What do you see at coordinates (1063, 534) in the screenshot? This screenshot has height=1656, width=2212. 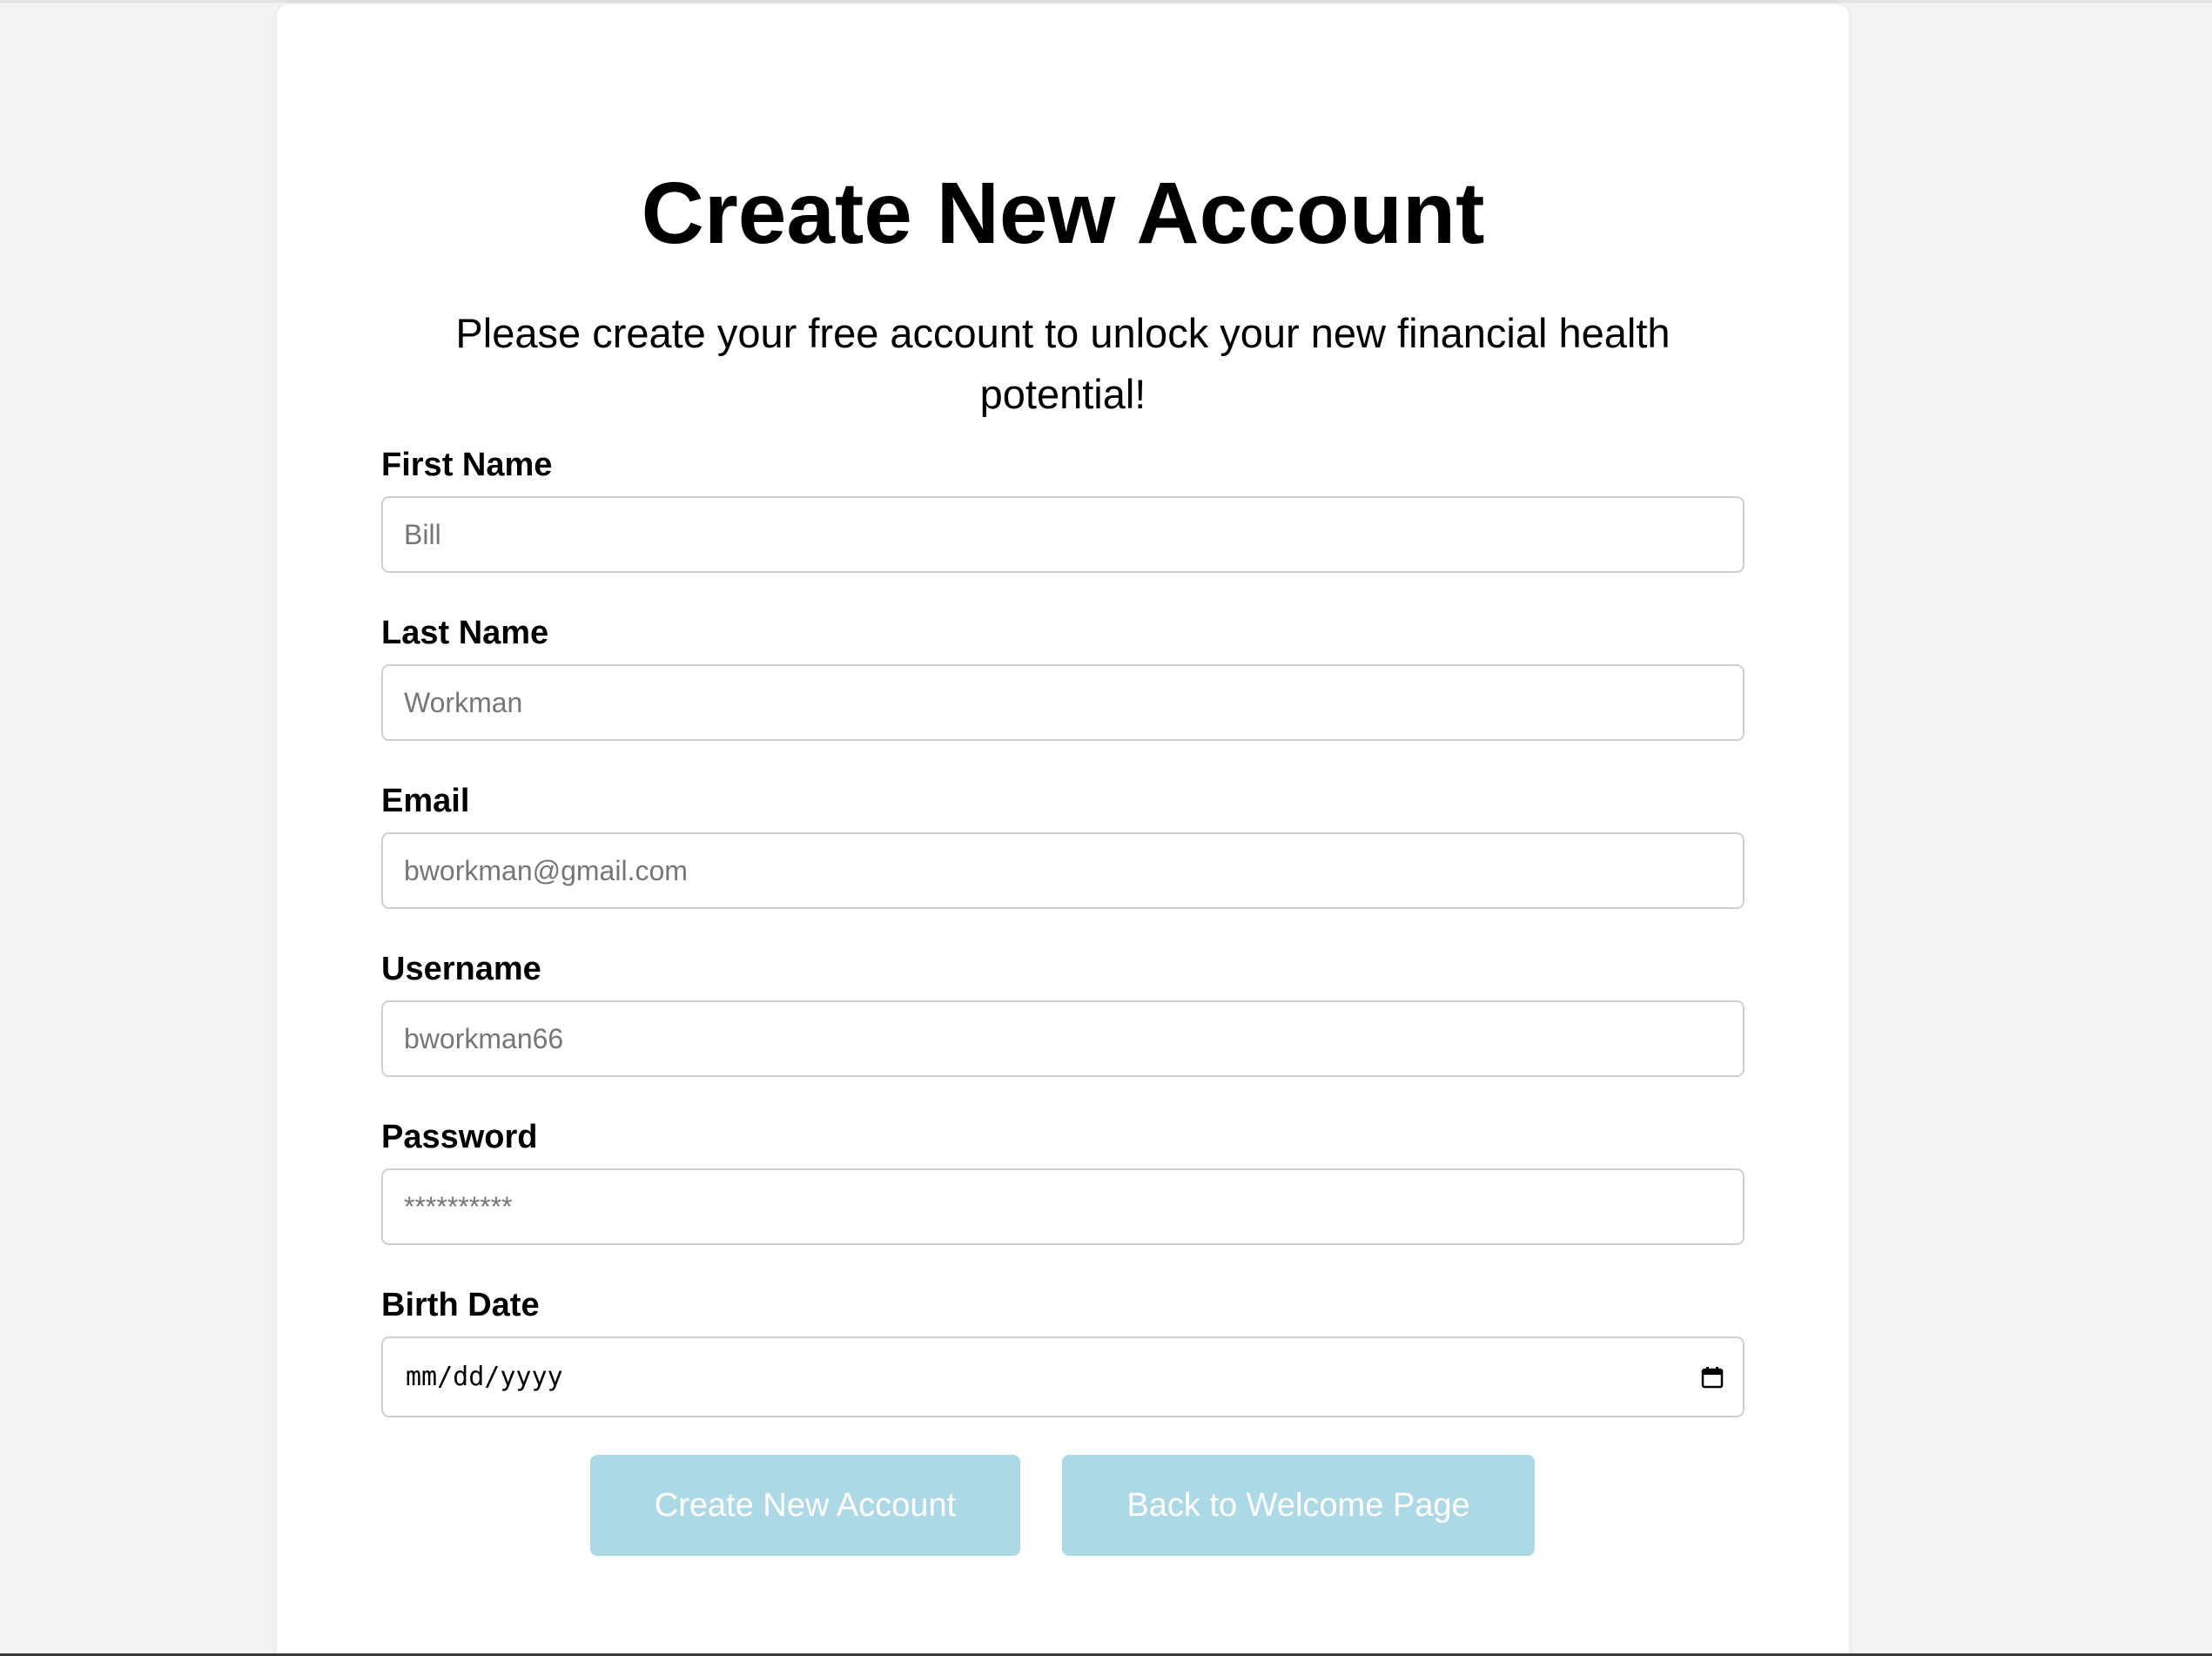 I see `first-name-input` at bounding box center [1063, 534].